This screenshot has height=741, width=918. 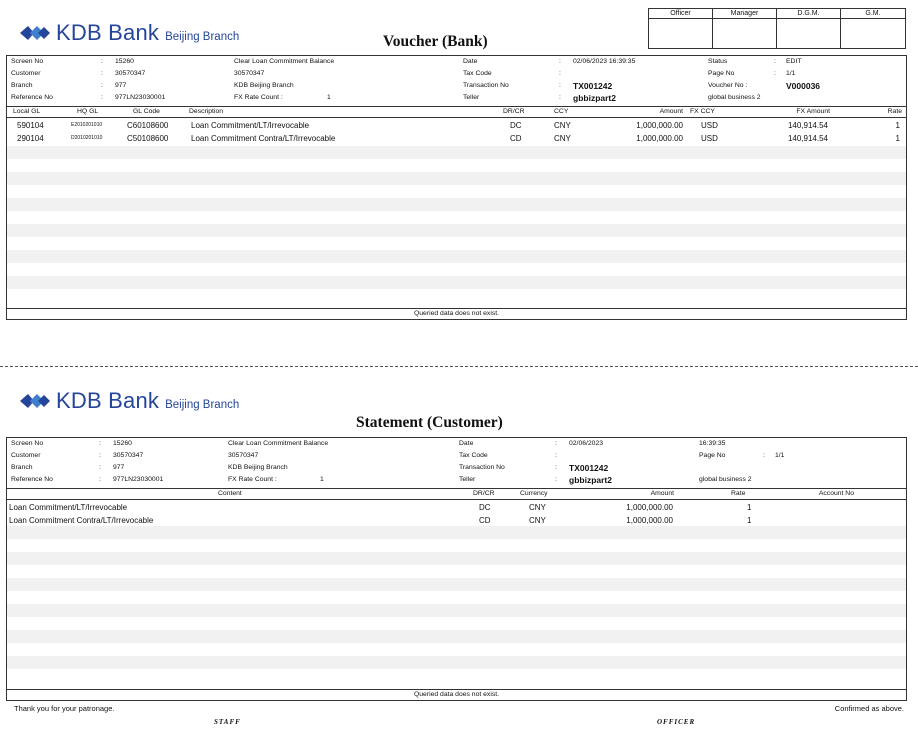 I want to click on cell-gl-code: C50108600, so click(x=148, y=138).